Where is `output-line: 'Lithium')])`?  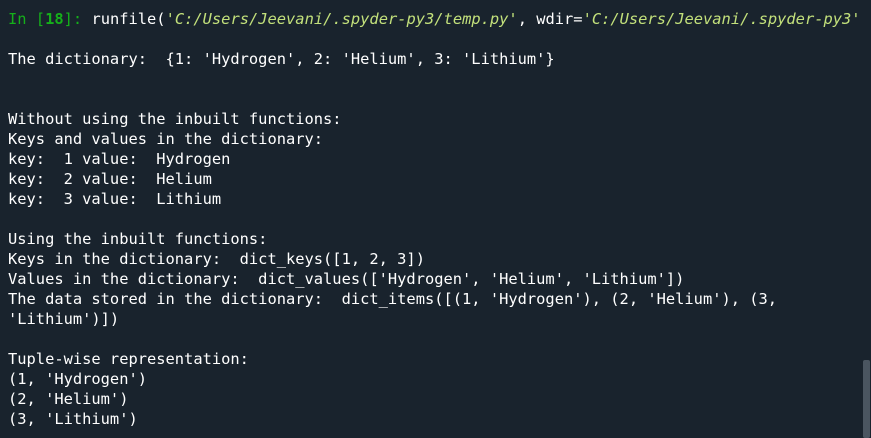
output-line: 'Lithium')]) is located at coordinates (64, 319).